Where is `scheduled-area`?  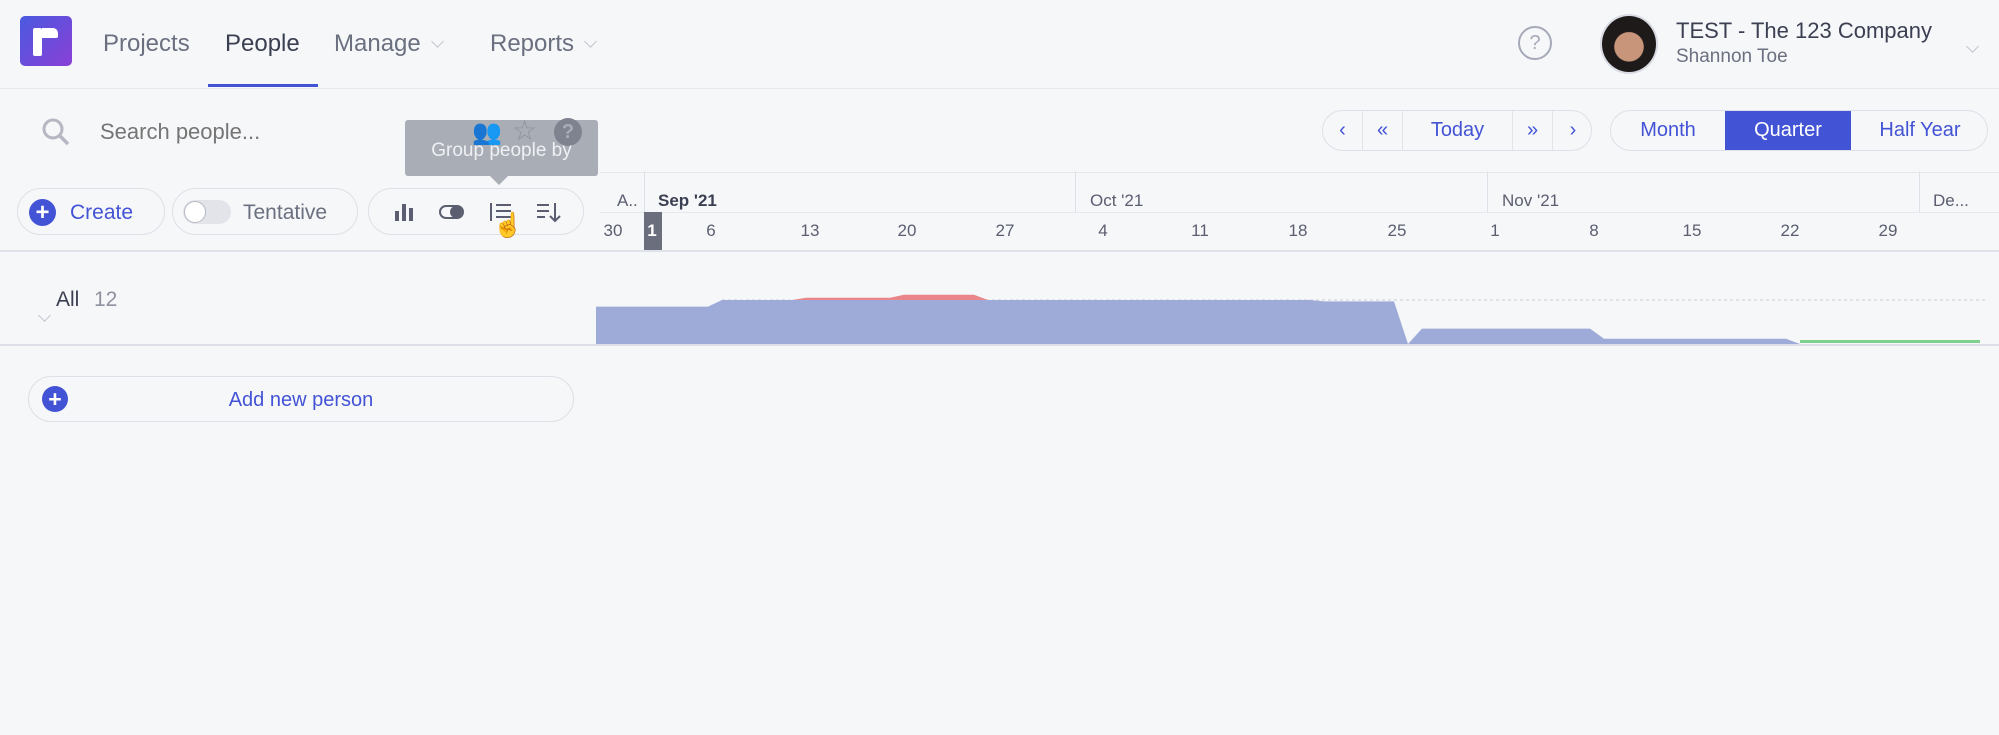 scheduled-area is located at coordinates (1198, 322).